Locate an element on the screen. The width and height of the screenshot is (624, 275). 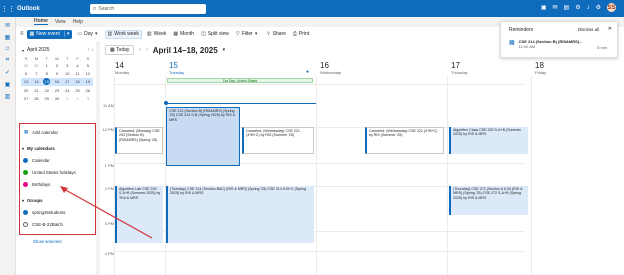
mini-day: 21 is located at coordinates (36, 90).